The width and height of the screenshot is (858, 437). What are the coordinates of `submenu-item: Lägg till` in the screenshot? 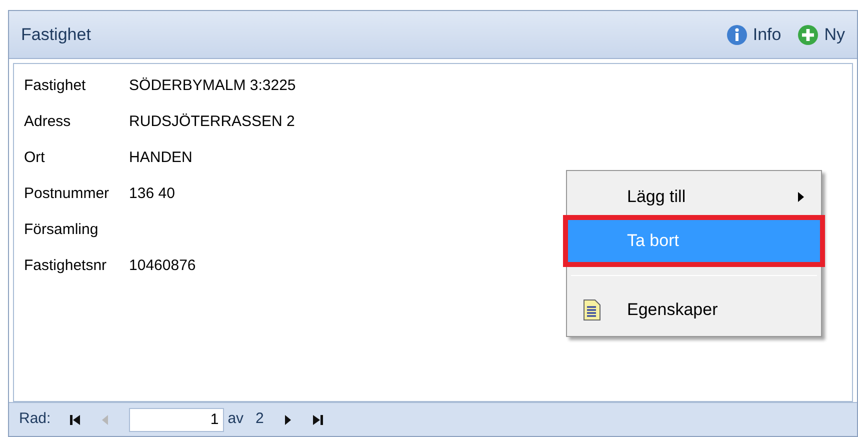 It's located at (694, 197).